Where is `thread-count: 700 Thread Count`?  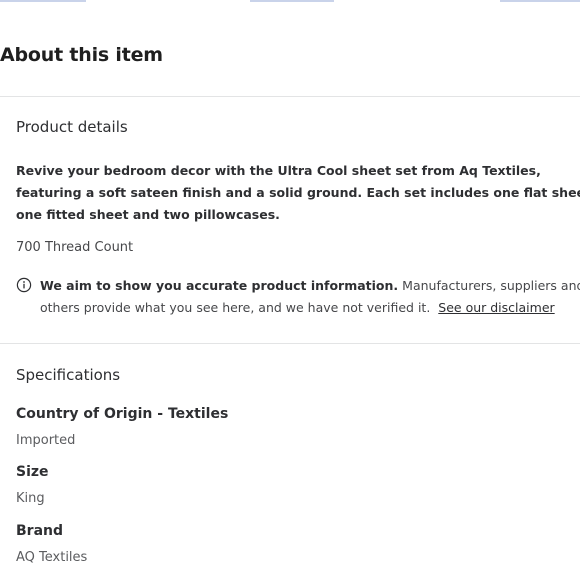
thread-count: 700 Thread Count is located at coordinates (75, 247).